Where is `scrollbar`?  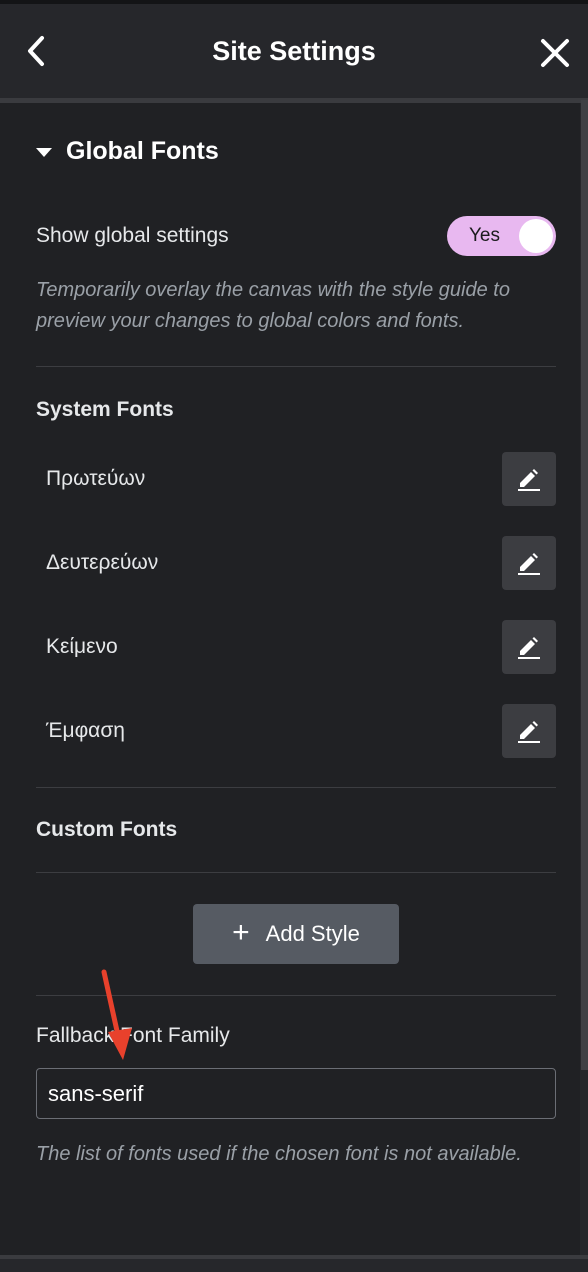 scrollbar is located at coordinates (584, 585).